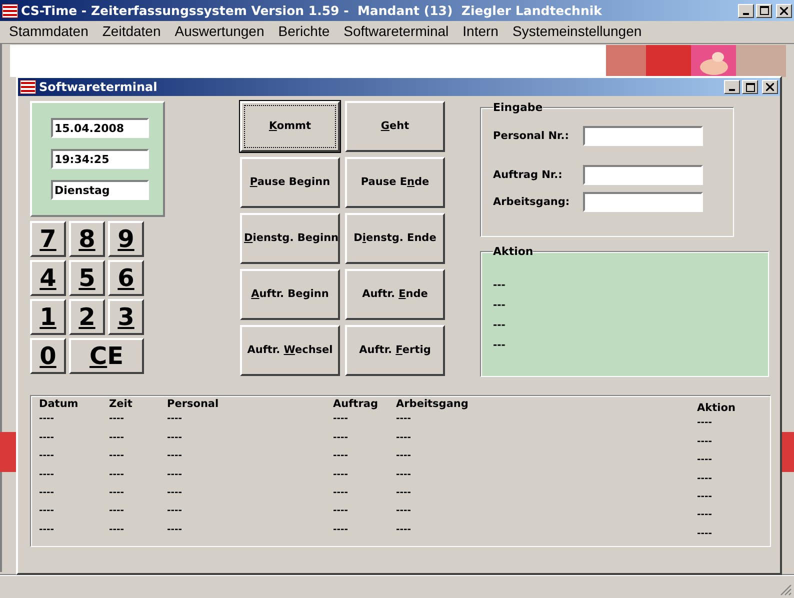 The width and height of the screenshot is (794, 598). Describe the element at coordinates (395, 294) in the screenshot. I see `action-button: Auftr. Ende` at that location.